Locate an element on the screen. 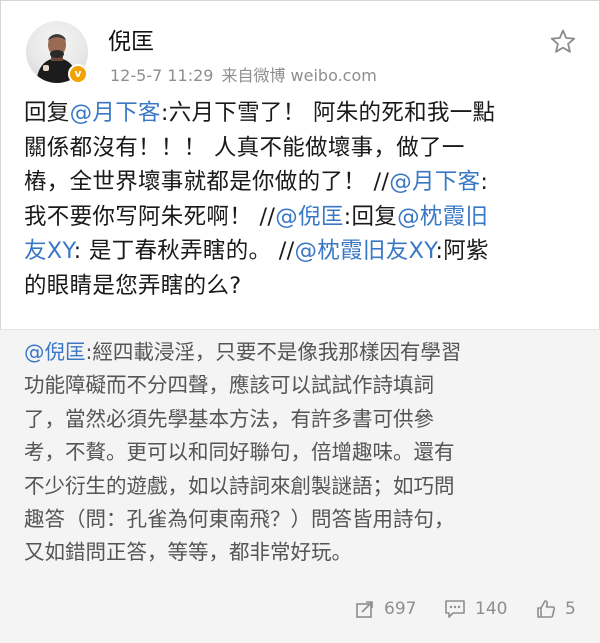  text-line: 的眼睛是您弄瞎的么? is located at coordinates (302, 286).